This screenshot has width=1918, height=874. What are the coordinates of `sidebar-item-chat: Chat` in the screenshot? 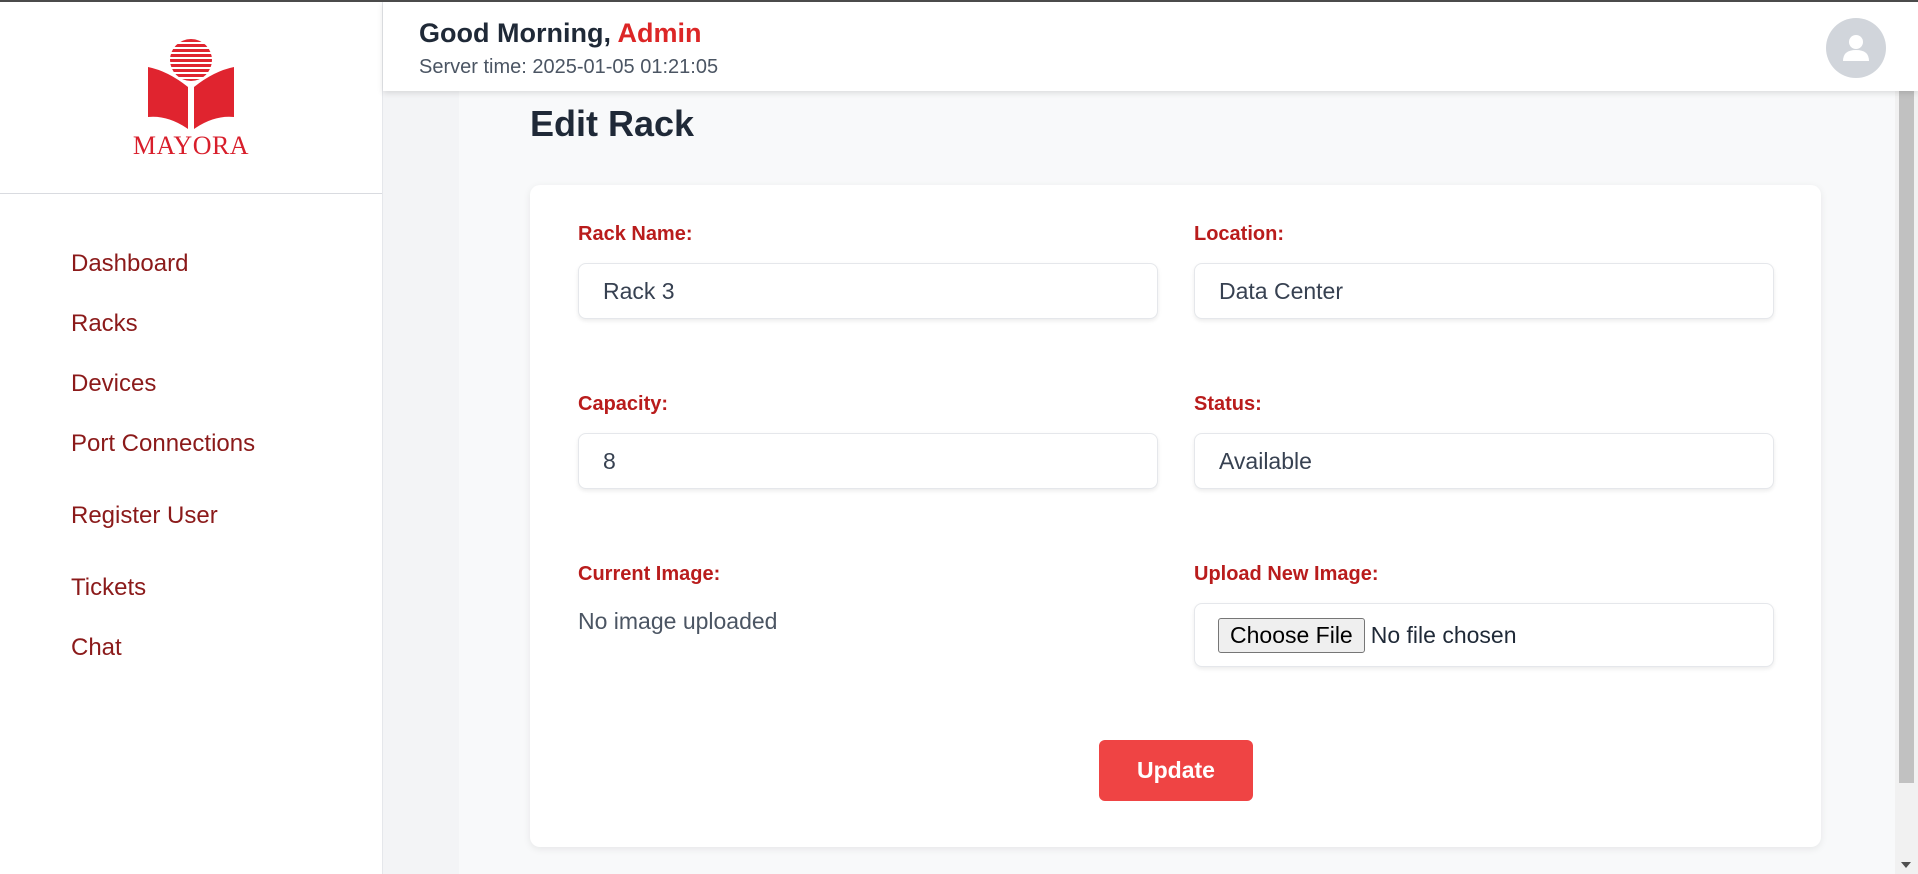 It's located at (191, 660).